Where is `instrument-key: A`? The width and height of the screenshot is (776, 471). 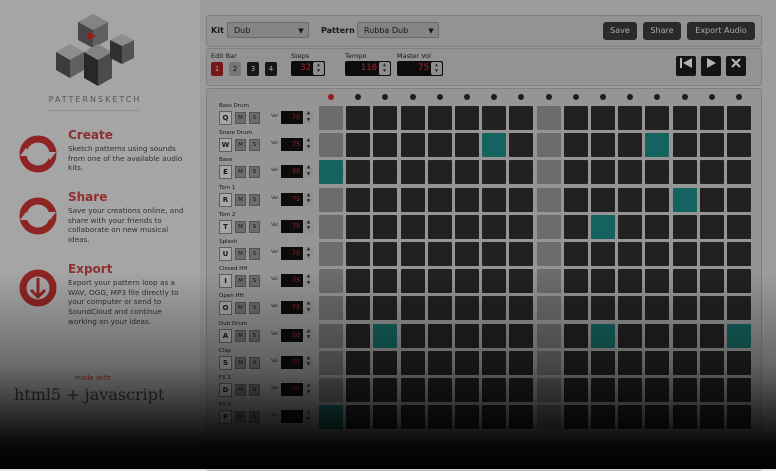
instrument-key: A is located at coordinates (225, 335).